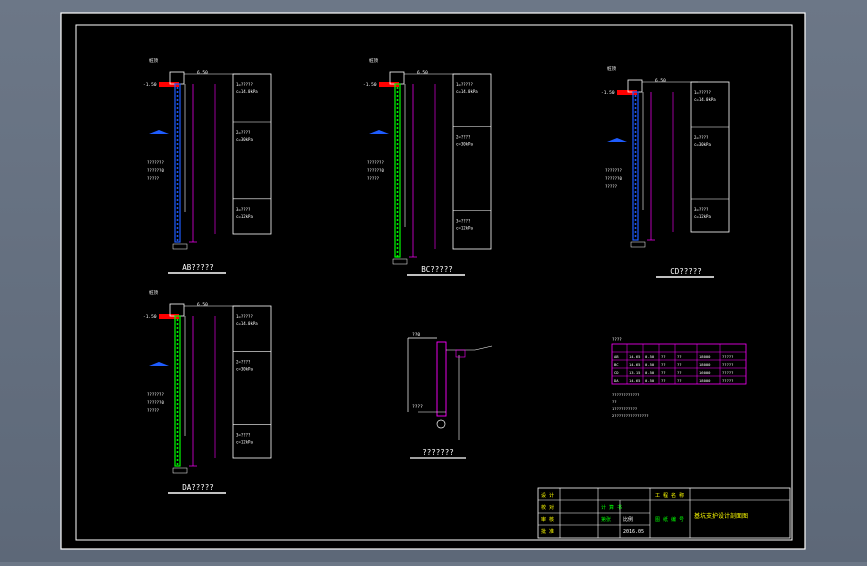  What do you see at coordinates (606, 519) in the screenshot?
I see `title-field-sheet: 第张` at bounding box center [606, 519].